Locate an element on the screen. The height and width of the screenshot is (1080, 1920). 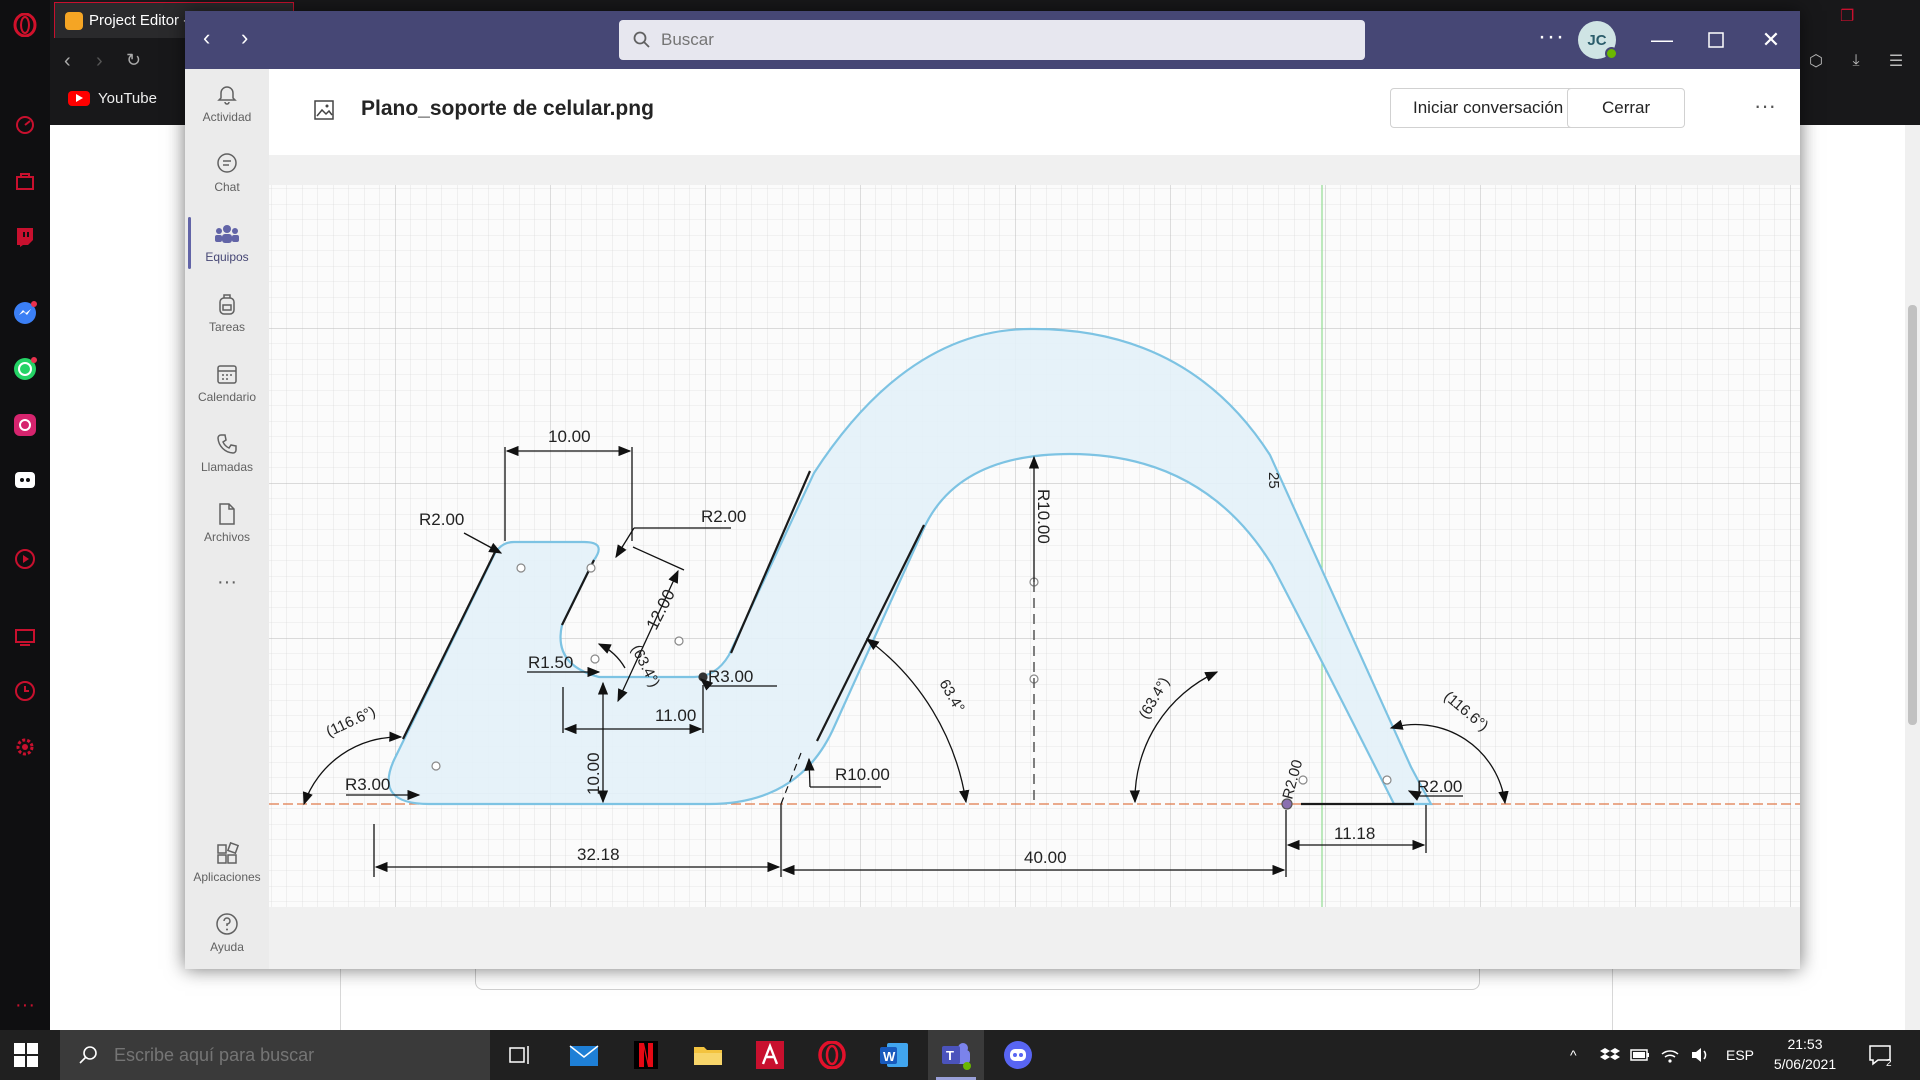
taskbar-search is located at coordinates (275, 1055).